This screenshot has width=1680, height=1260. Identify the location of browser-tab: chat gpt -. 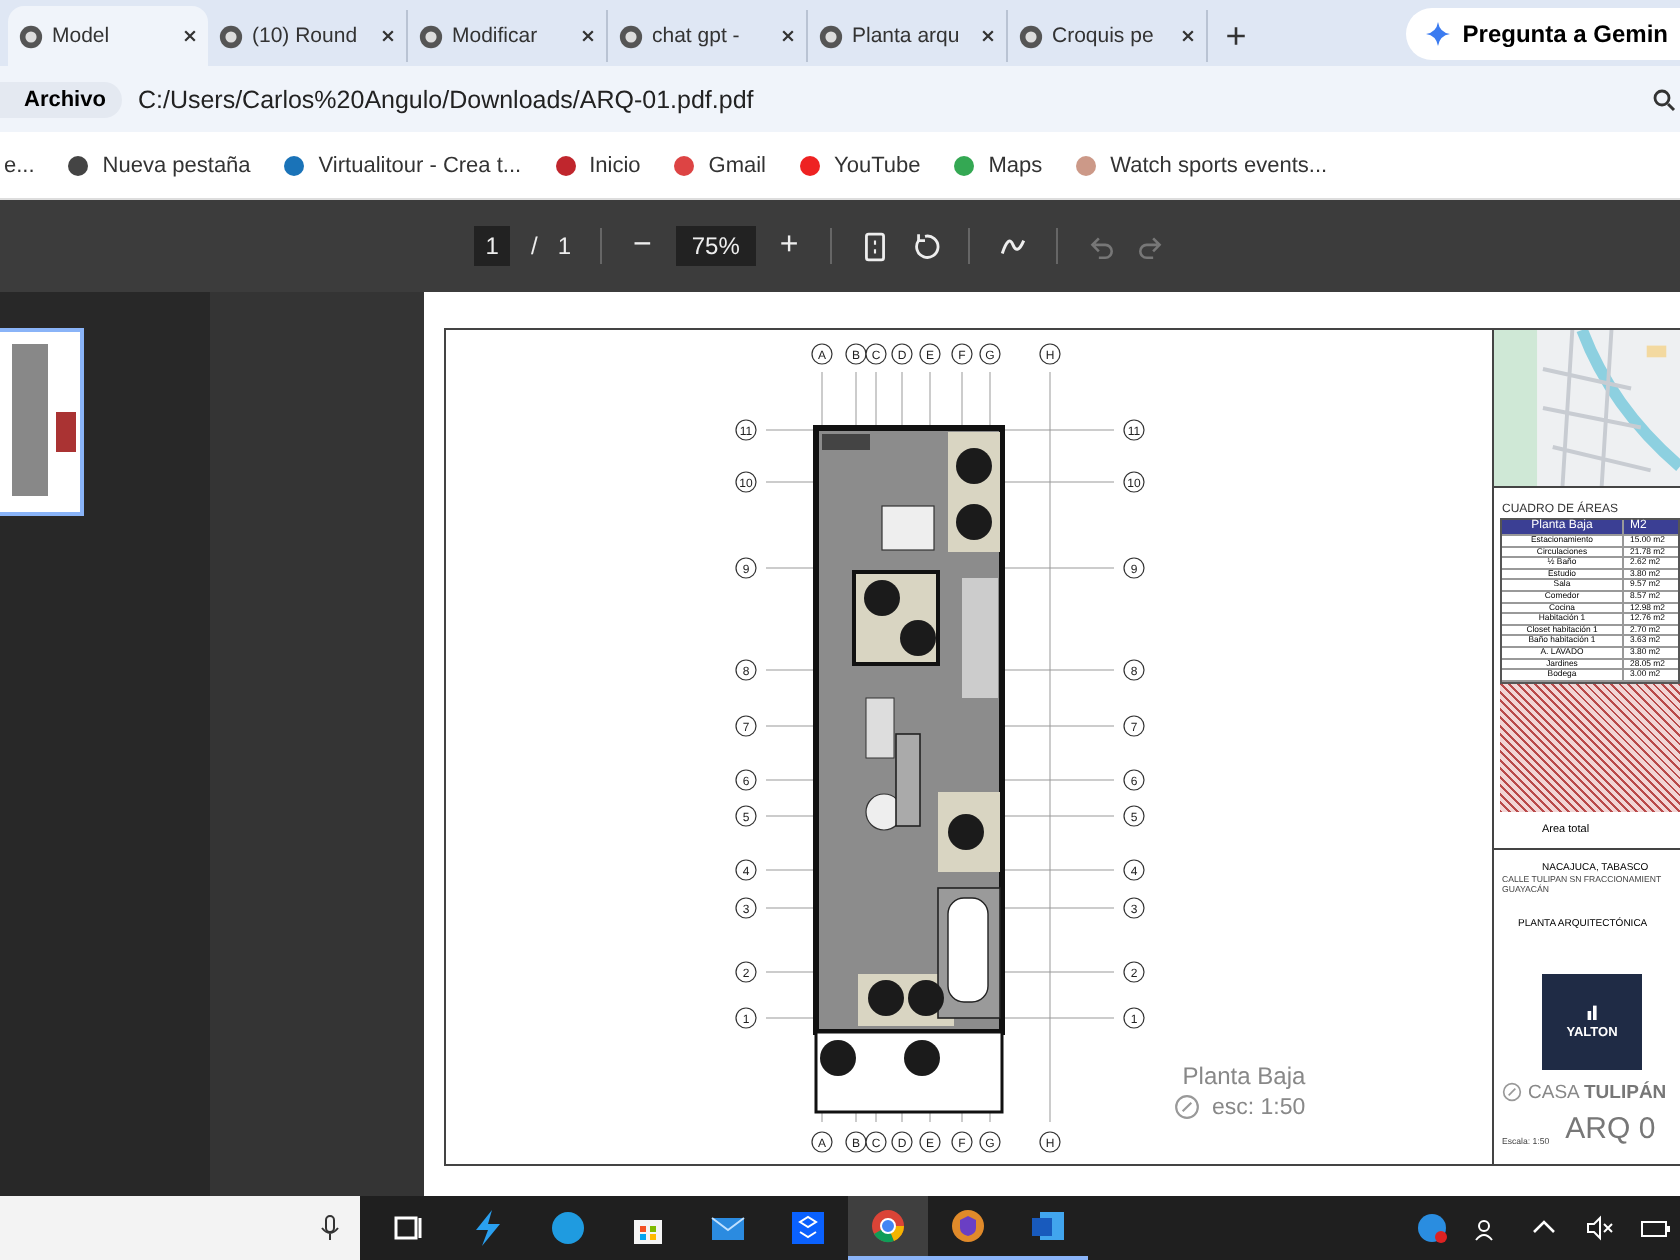
(708, 36).